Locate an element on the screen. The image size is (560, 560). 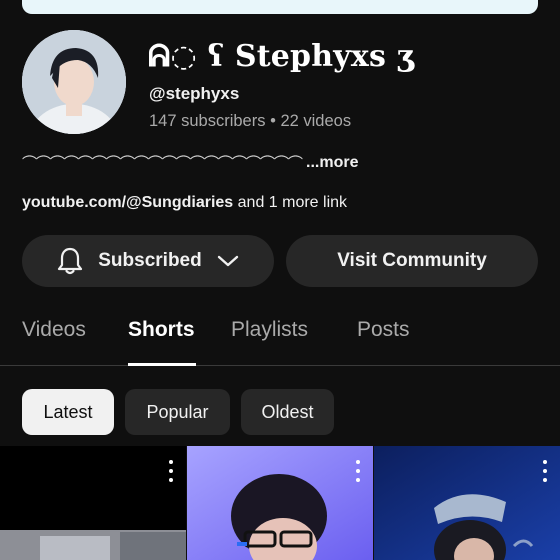
video-count: 22 videos is located at coordinates (316, 121).